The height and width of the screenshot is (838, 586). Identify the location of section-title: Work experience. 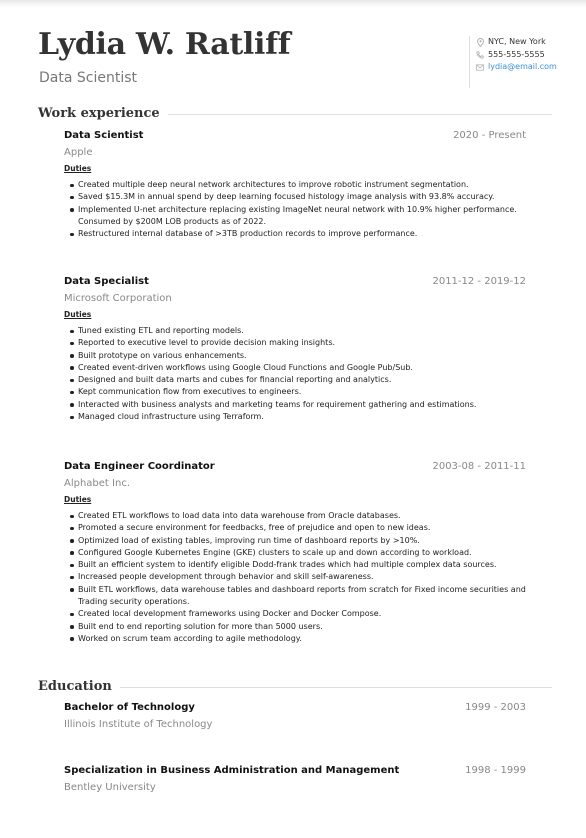
(99, 113).